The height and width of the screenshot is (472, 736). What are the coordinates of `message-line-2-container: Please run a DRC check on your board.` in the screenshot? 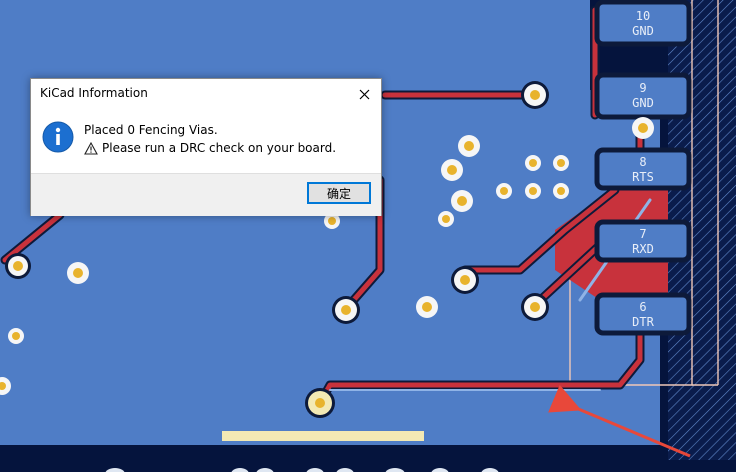 It's located at (210, 148).